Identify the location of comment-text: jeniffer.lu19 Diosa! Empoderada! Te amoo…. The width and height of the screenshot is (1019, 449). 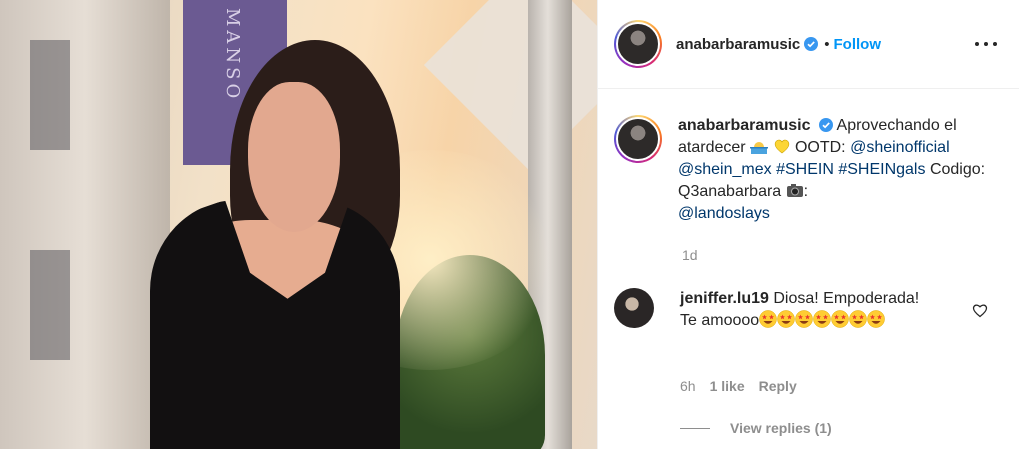
(810, 310).